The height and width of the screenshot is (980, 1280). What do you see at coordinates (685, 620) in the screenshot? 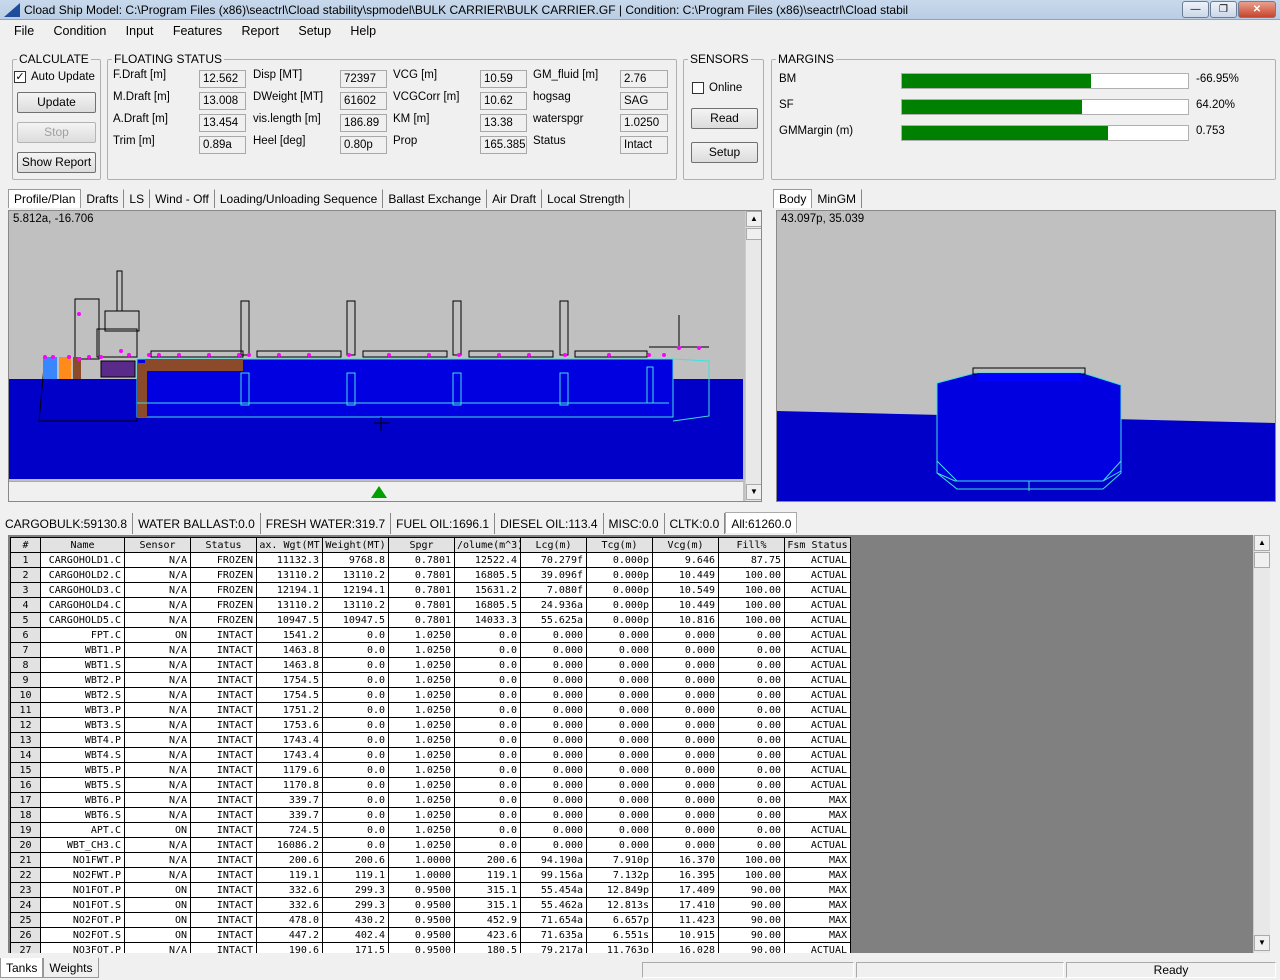
I see `table-cell: 10.816` at bounding box center [685, 620].